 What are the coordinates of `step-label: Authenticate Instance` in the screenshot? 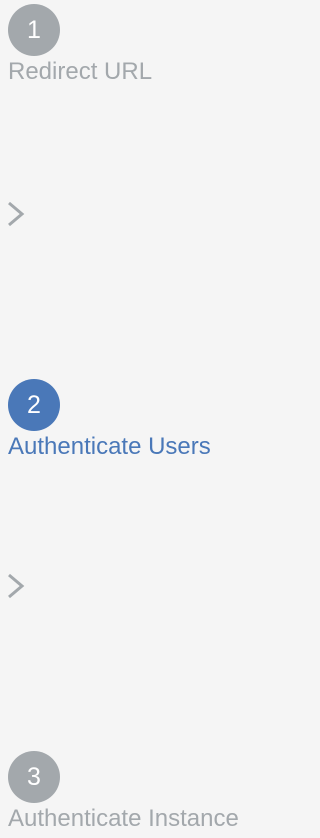 It's located at (123, 818).